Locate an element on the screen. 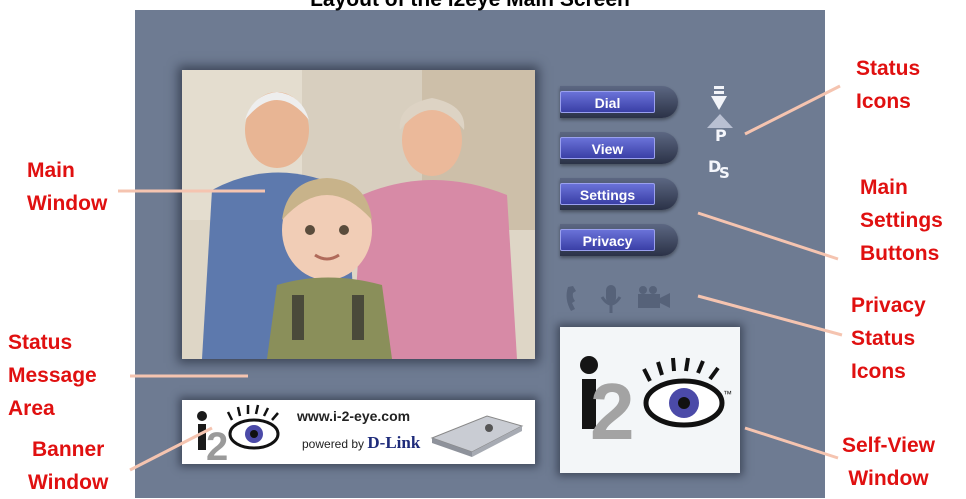  dial-button-label: Dial is located at coordinates (607, 102).